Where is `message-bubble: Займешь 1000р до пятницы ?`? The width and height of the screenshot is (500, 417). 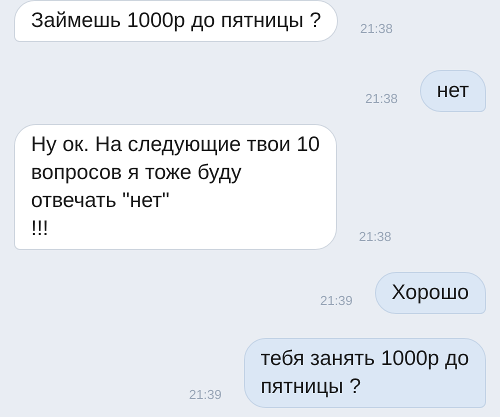
message-bubble: Займешь 1000р до пятницы ? is located at coordinates (176, 21).